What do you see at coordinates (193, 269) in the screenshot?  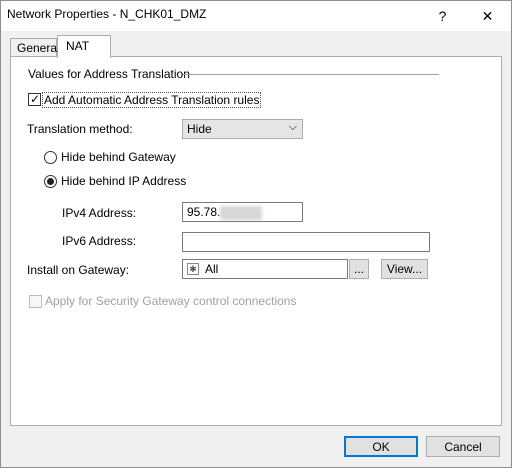 I see `any-object-icon: ✱` at bounding box center [193, 269].